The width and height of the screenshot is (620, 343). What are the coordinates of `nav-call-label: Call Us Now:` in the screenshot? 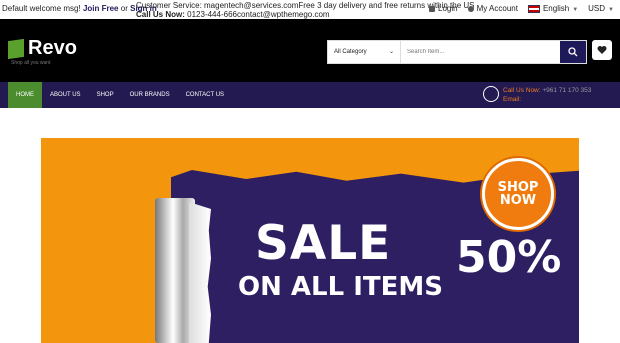 It's located at (522, 90).